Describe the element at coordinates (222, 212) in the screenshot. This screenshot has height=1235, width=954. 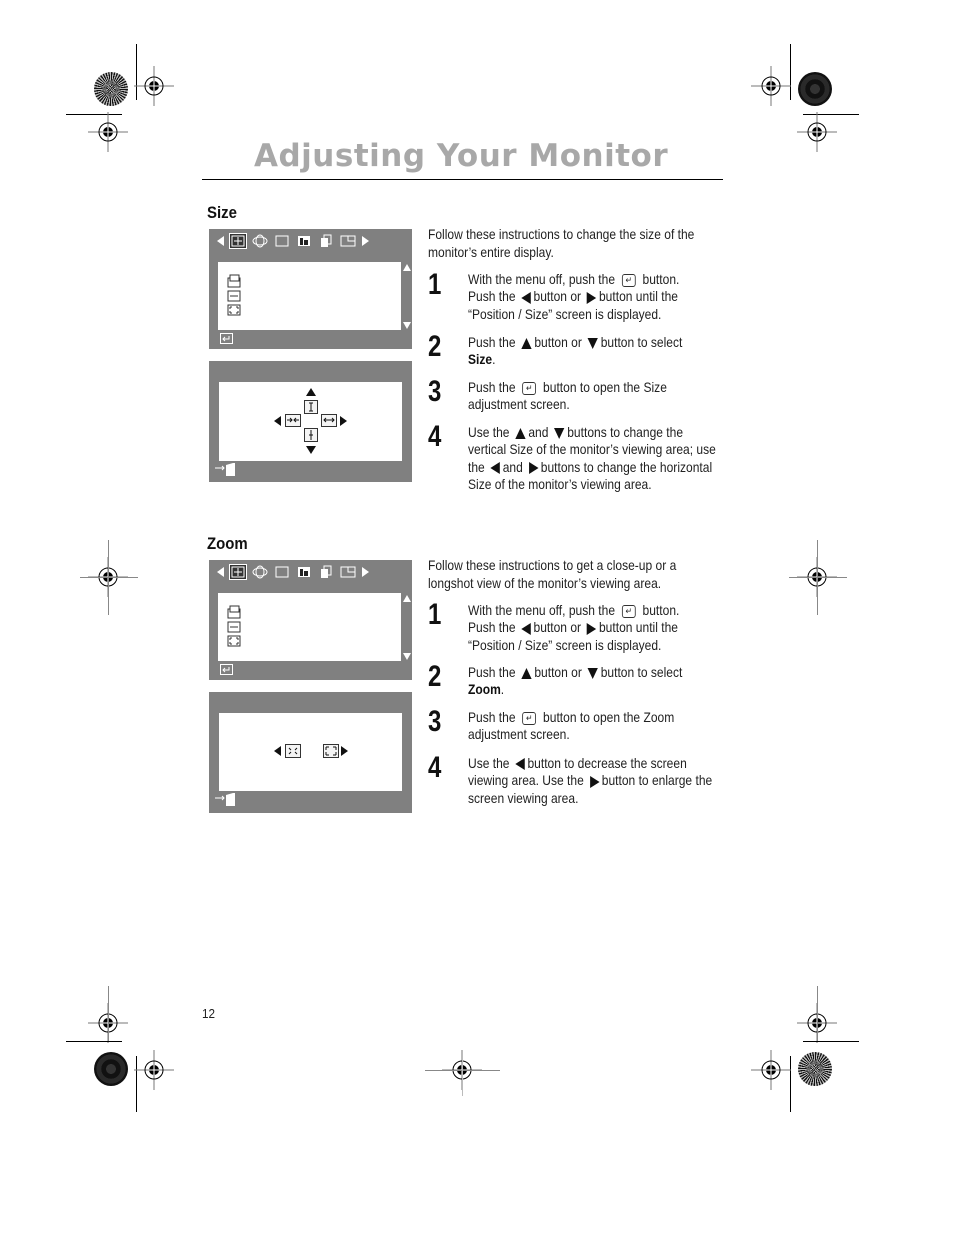
I see `section-heading-size: Size` at that location.